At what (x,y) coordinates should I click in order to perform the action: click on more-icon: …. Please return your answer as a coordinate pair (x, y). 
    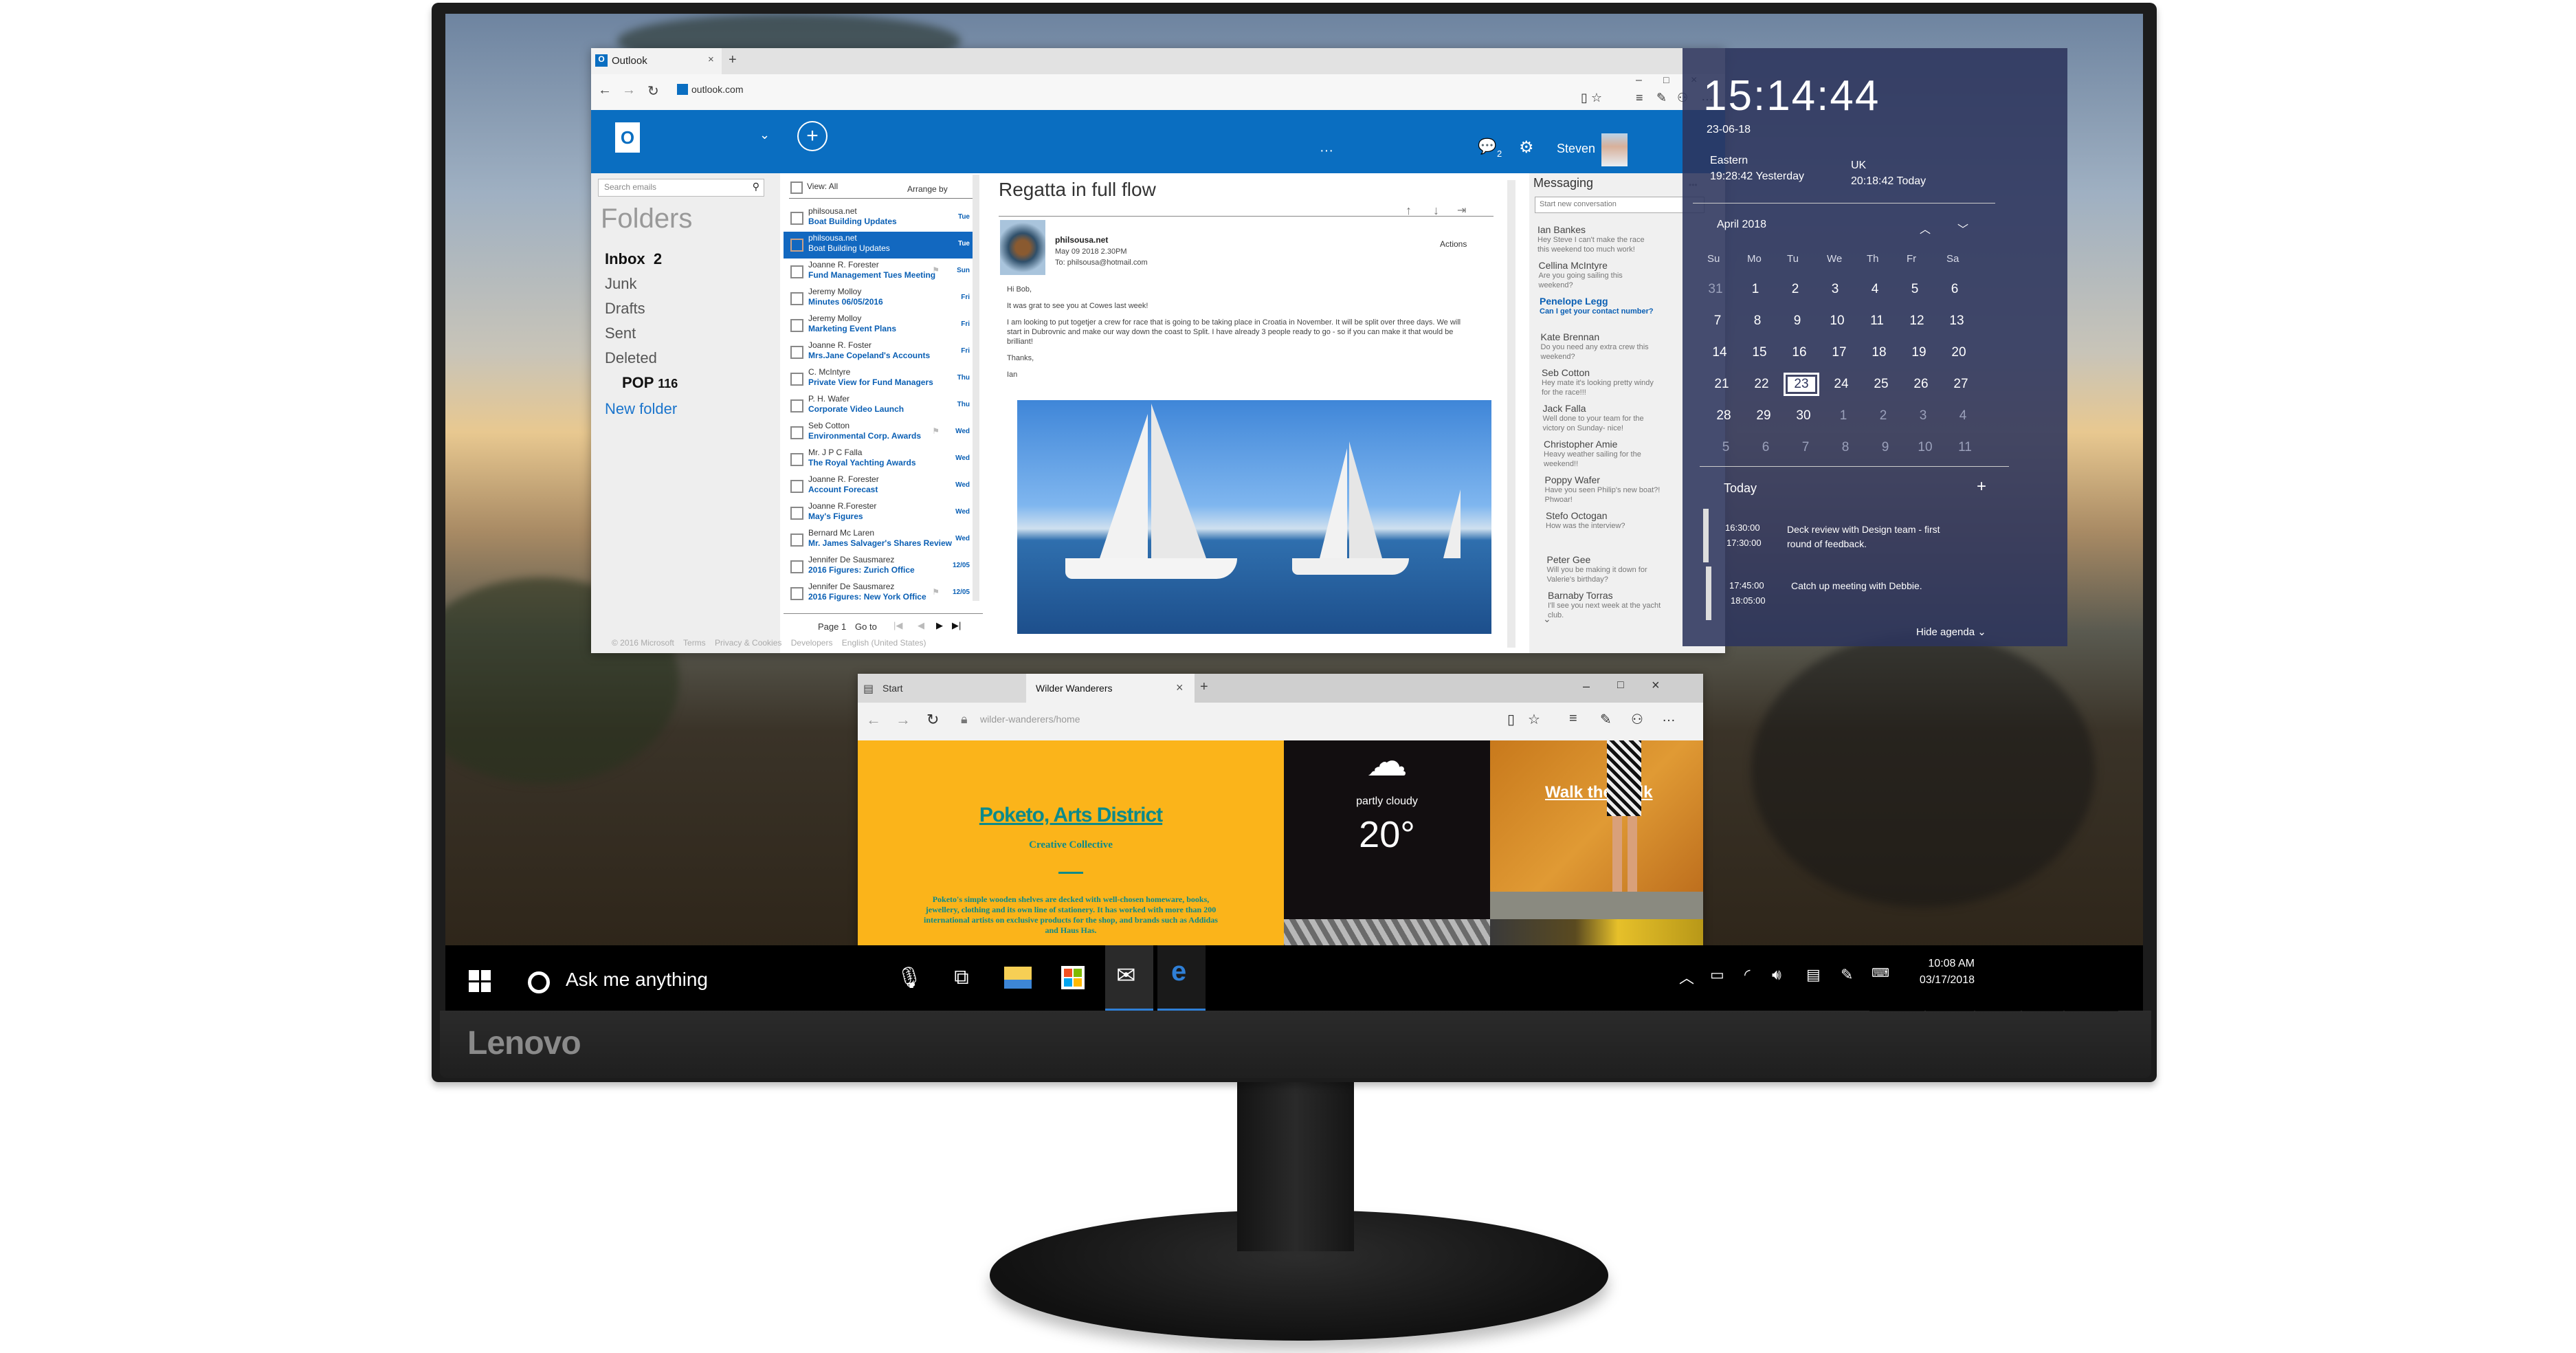
    Looking at the image, I should click on (1669, 718).